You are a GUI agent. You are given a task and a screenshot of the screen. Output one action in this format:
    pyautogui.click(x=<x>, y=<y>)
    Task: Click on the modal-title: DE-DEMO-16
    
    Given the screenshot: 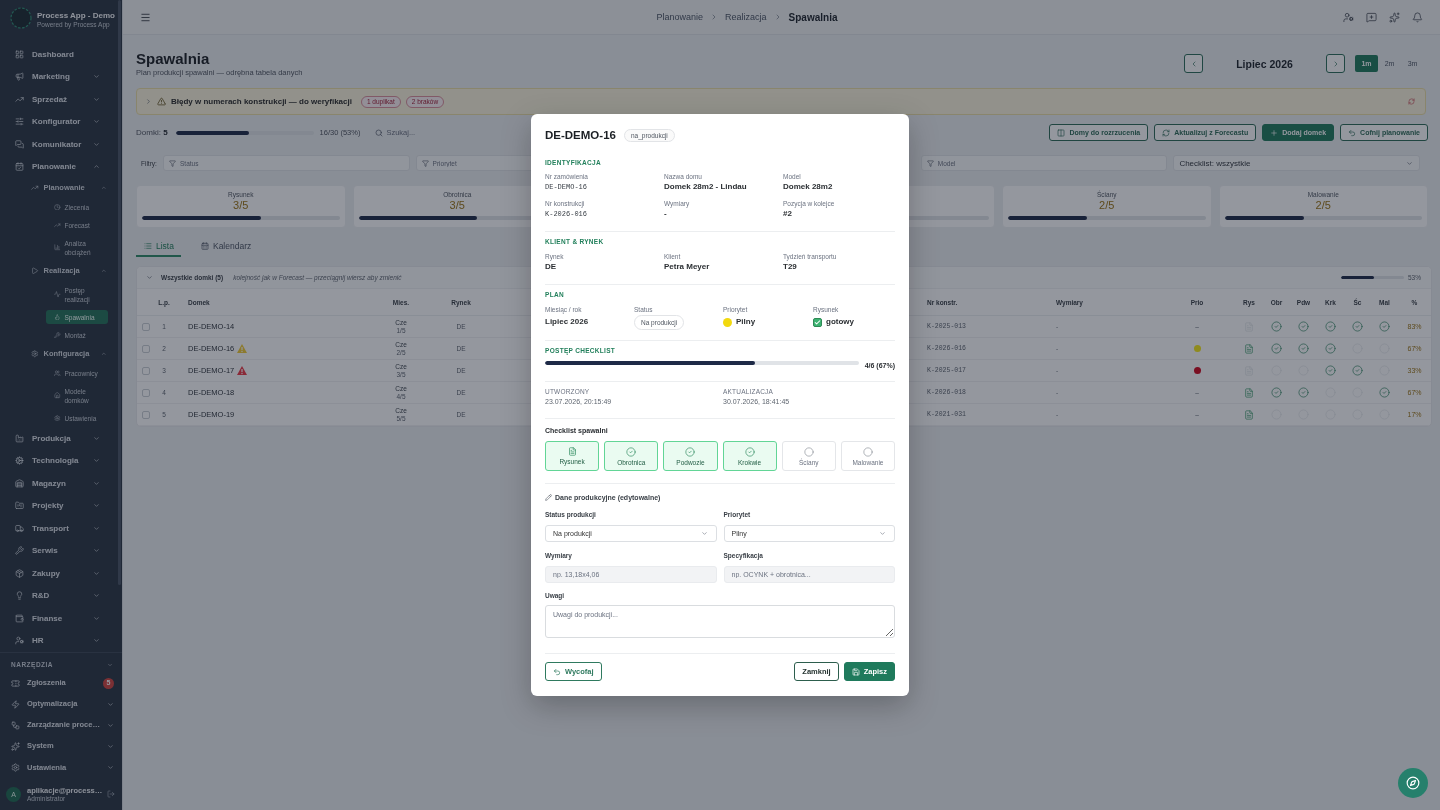 What is the action you would take?
    pyautogui.click(x=580, y=135)
    